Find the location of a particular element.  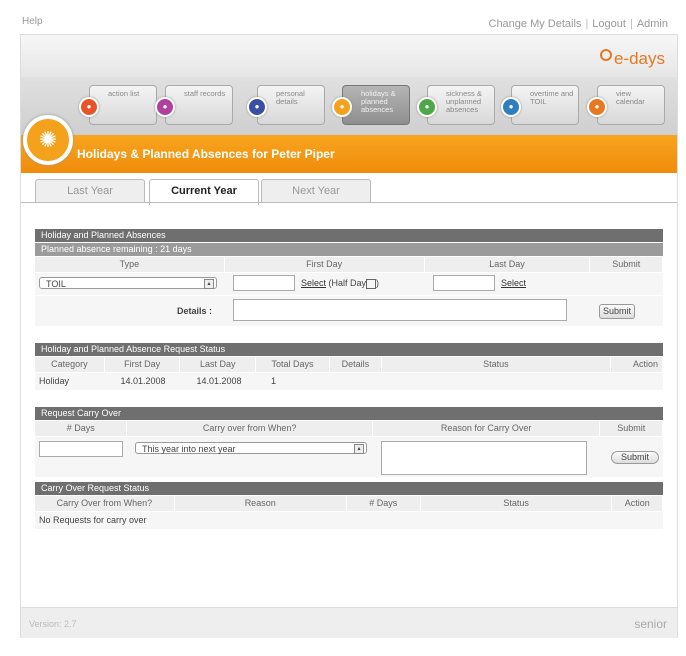

logout-link: Logout is located at coordinates (609, 24).